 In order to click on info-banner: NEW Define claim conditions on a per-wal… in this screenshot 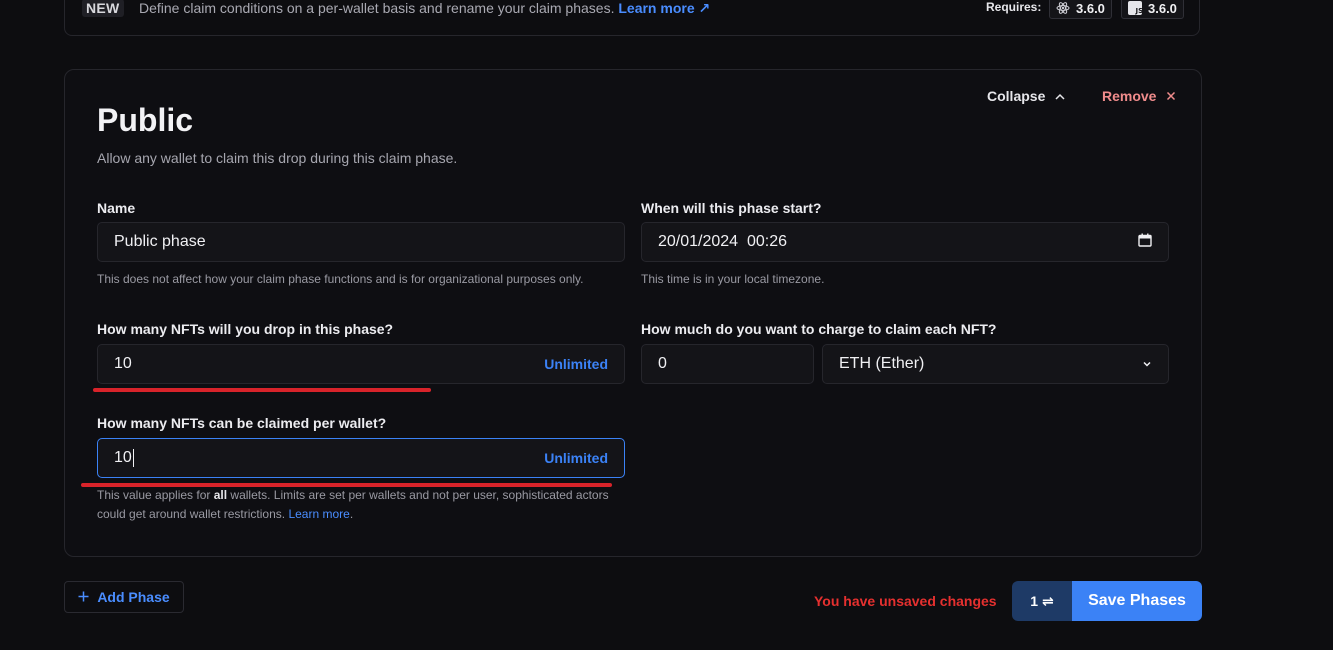, I will do `click(632, 18)`.